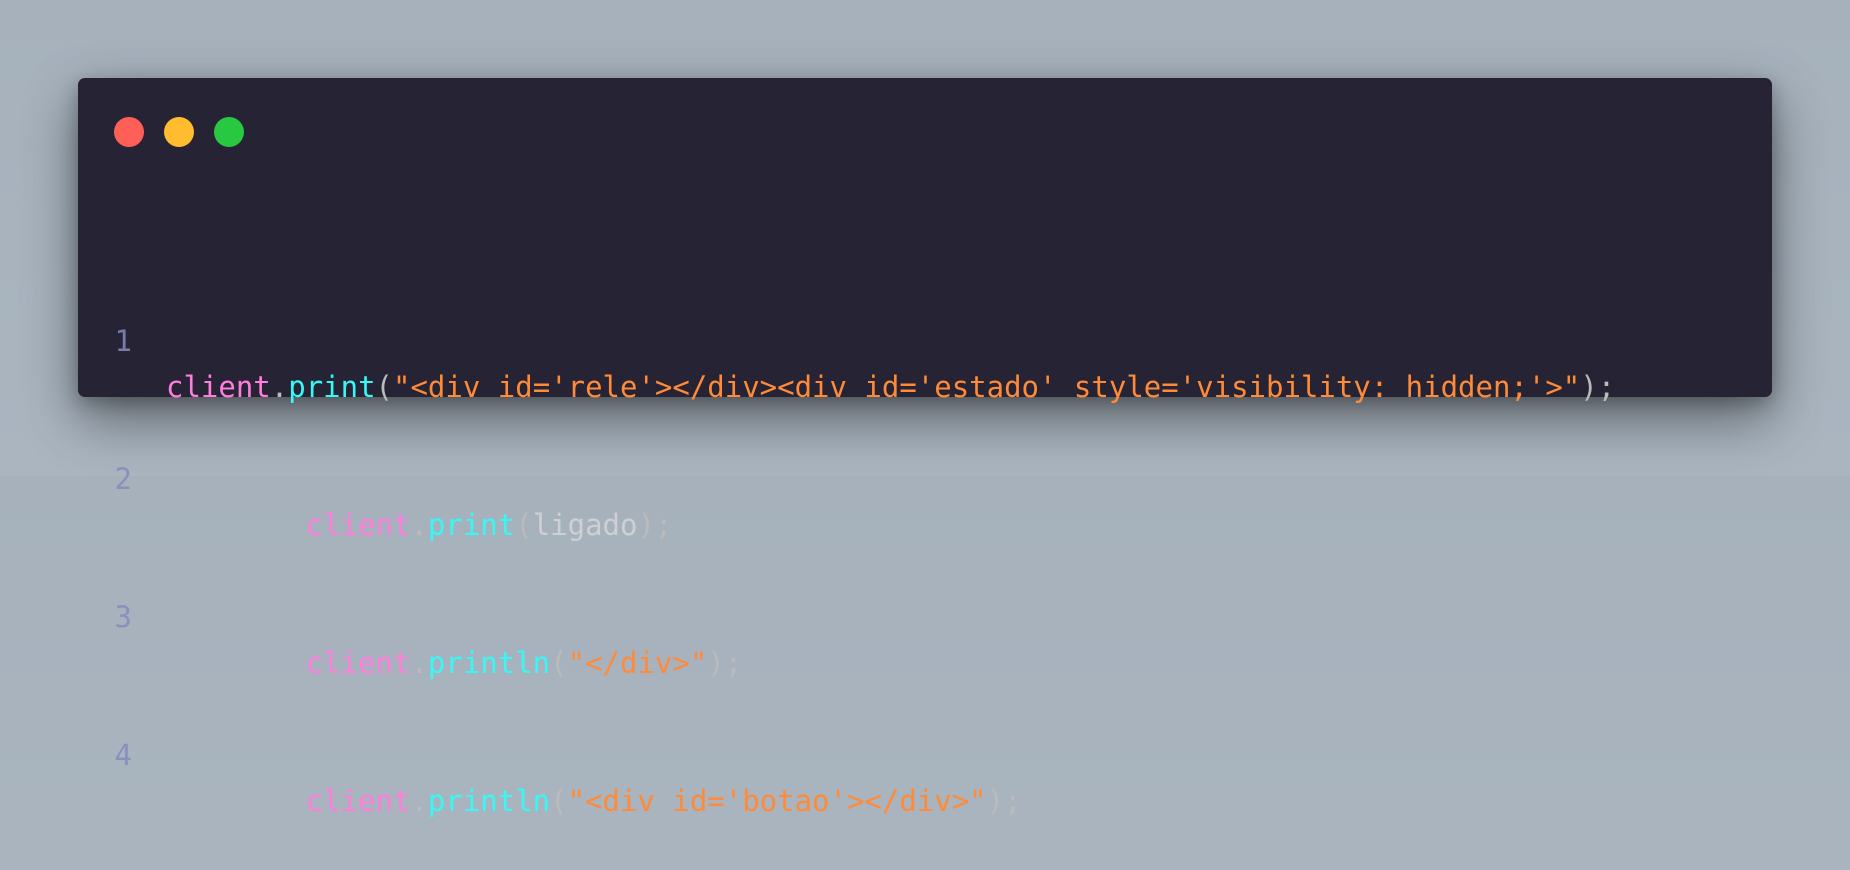  What do you see at coordinates (229, 132) in the screenshot?
I see `maximize-window-icon` at bounding box center [229, 132].